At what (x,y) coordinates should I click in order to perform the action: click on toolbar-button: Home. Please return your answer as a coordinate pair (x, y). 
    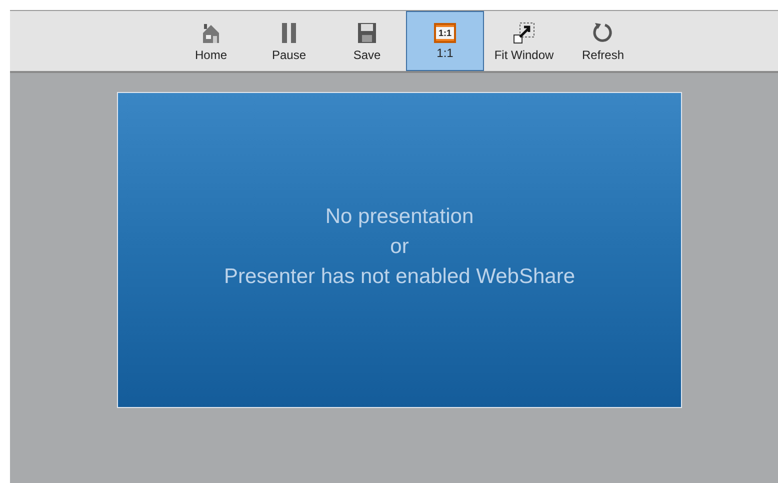
    Looking at the image, I should click on (211, 41).